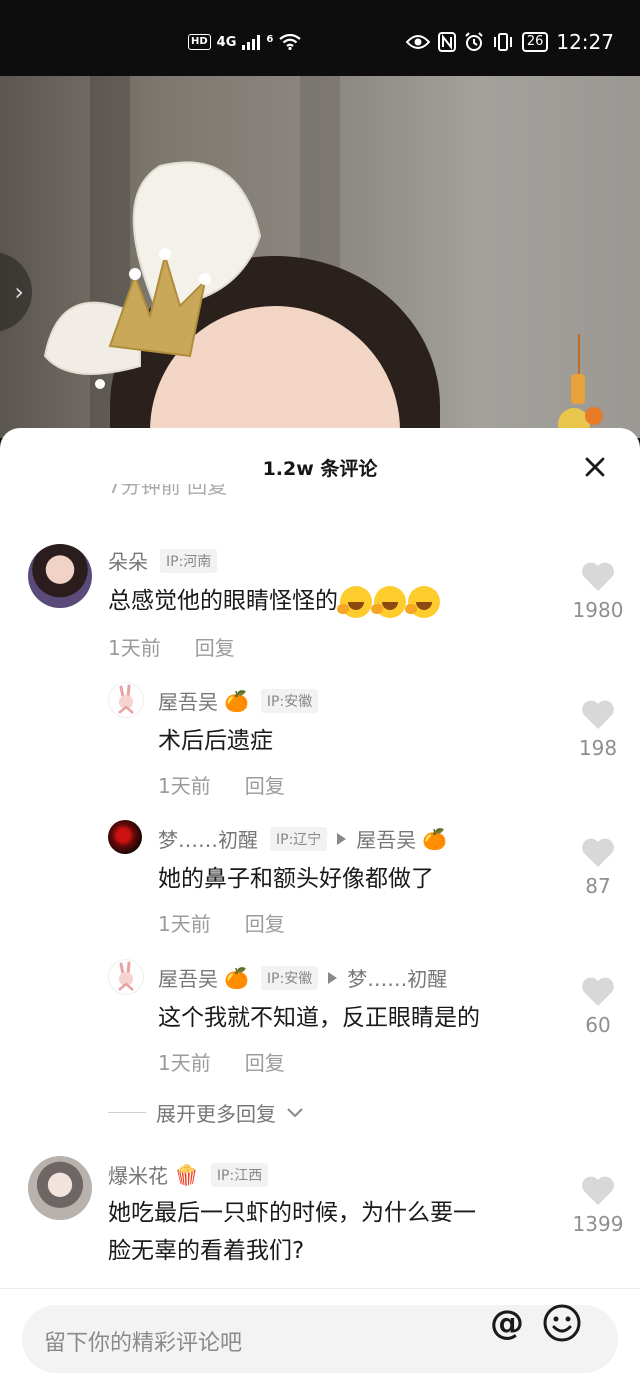 The width and height of the screenshot is (640, 1388). What do you see at coordinates (296, 879) in the screenshot?
I see `comment-text: 她的鼻子和额头好像都做了` at bounding box center [296, 879].